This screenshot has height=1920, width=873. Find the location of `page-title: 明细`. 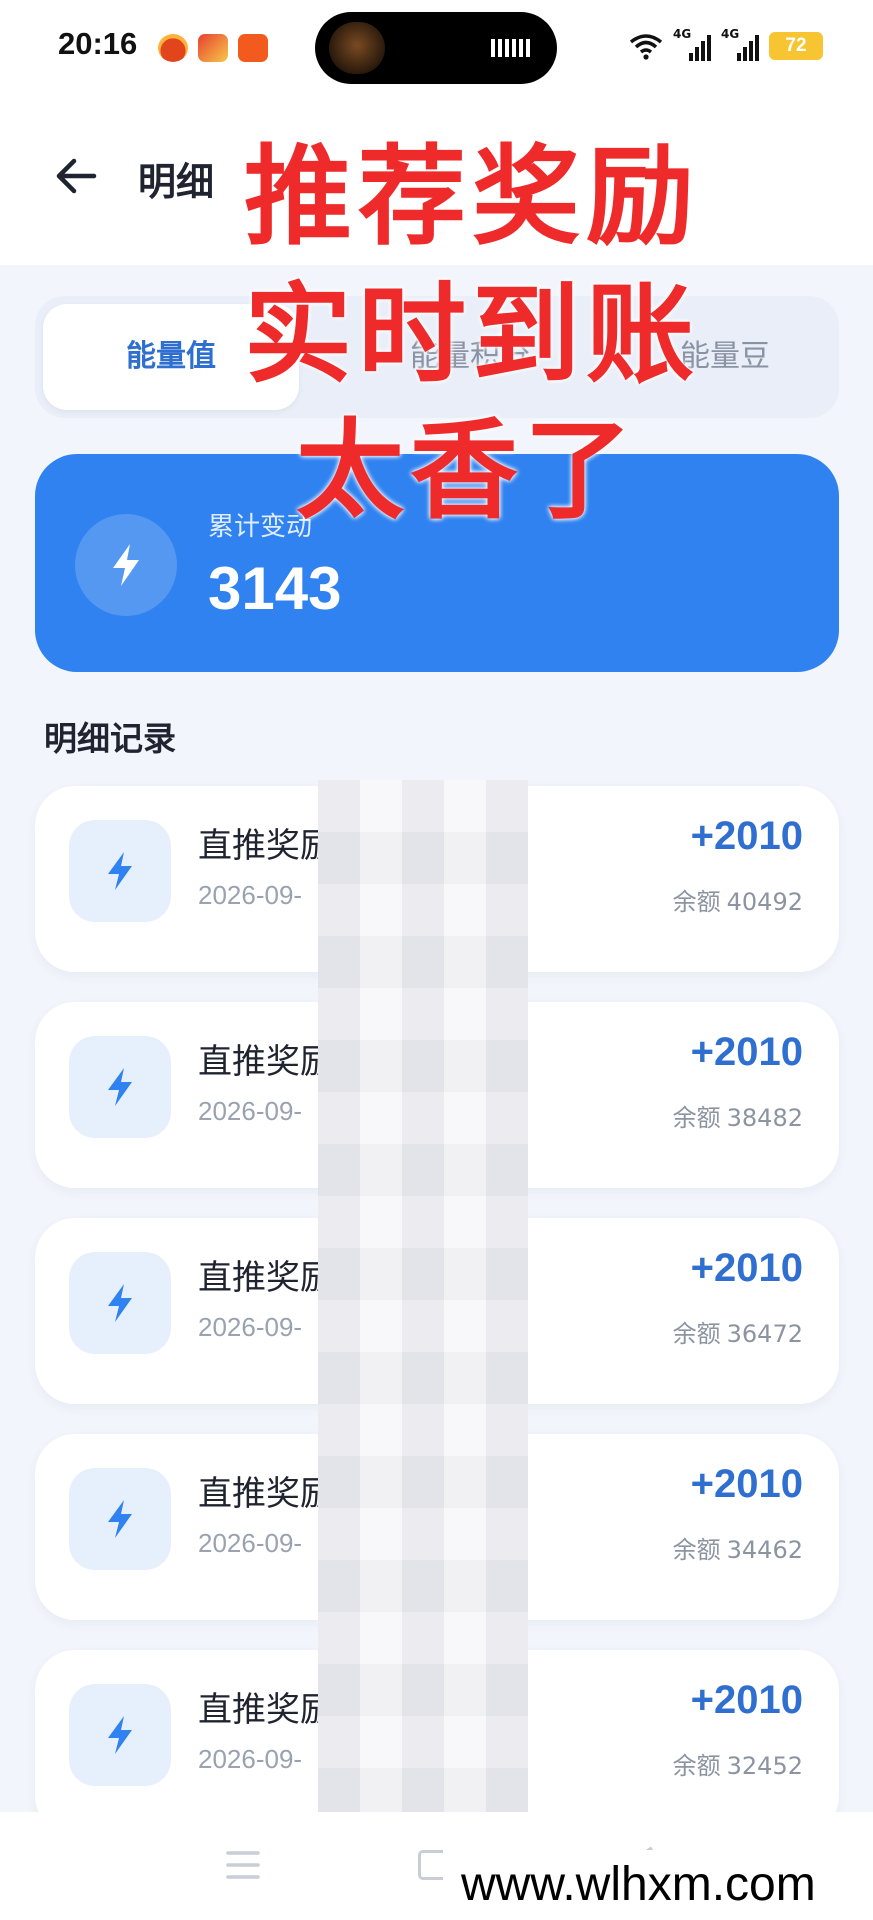

page-title: 明细 is located at coordinates (176, 182).